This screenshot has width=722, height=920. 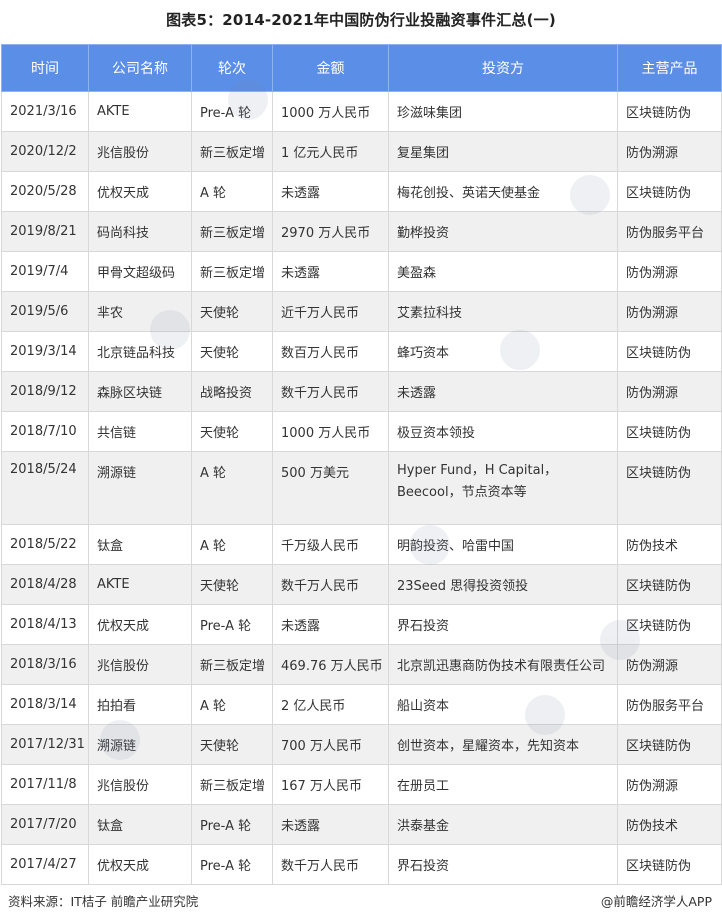 What do you see at coordinates (361, 704) in the screenshot?
I see `table-row: 2018/3/14 拍拍看 A 轮 2 亿人民币 船山资本 防伪服务平台` at bounding box center [361, 704].